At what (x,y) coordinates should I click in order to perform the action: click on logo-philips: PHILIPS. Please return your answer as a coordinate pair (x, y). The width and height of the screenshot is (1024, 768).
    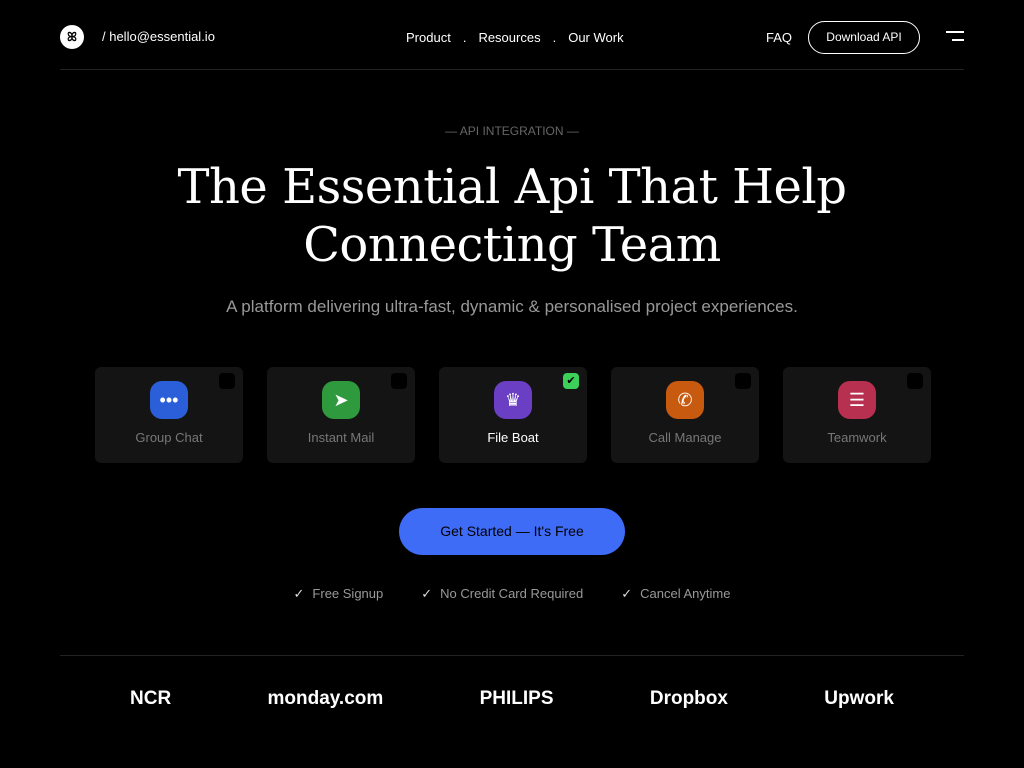
    Looking at the image, I should click on (516, 698).